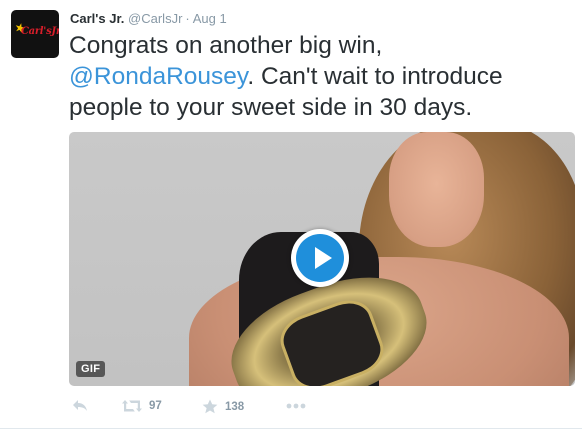 The height and width of the screenshot is (430, 582). What do you see at coordinates (235, 406) in the screenshot?
I see `favorite-count: 138` at bounding box center [235, 406].